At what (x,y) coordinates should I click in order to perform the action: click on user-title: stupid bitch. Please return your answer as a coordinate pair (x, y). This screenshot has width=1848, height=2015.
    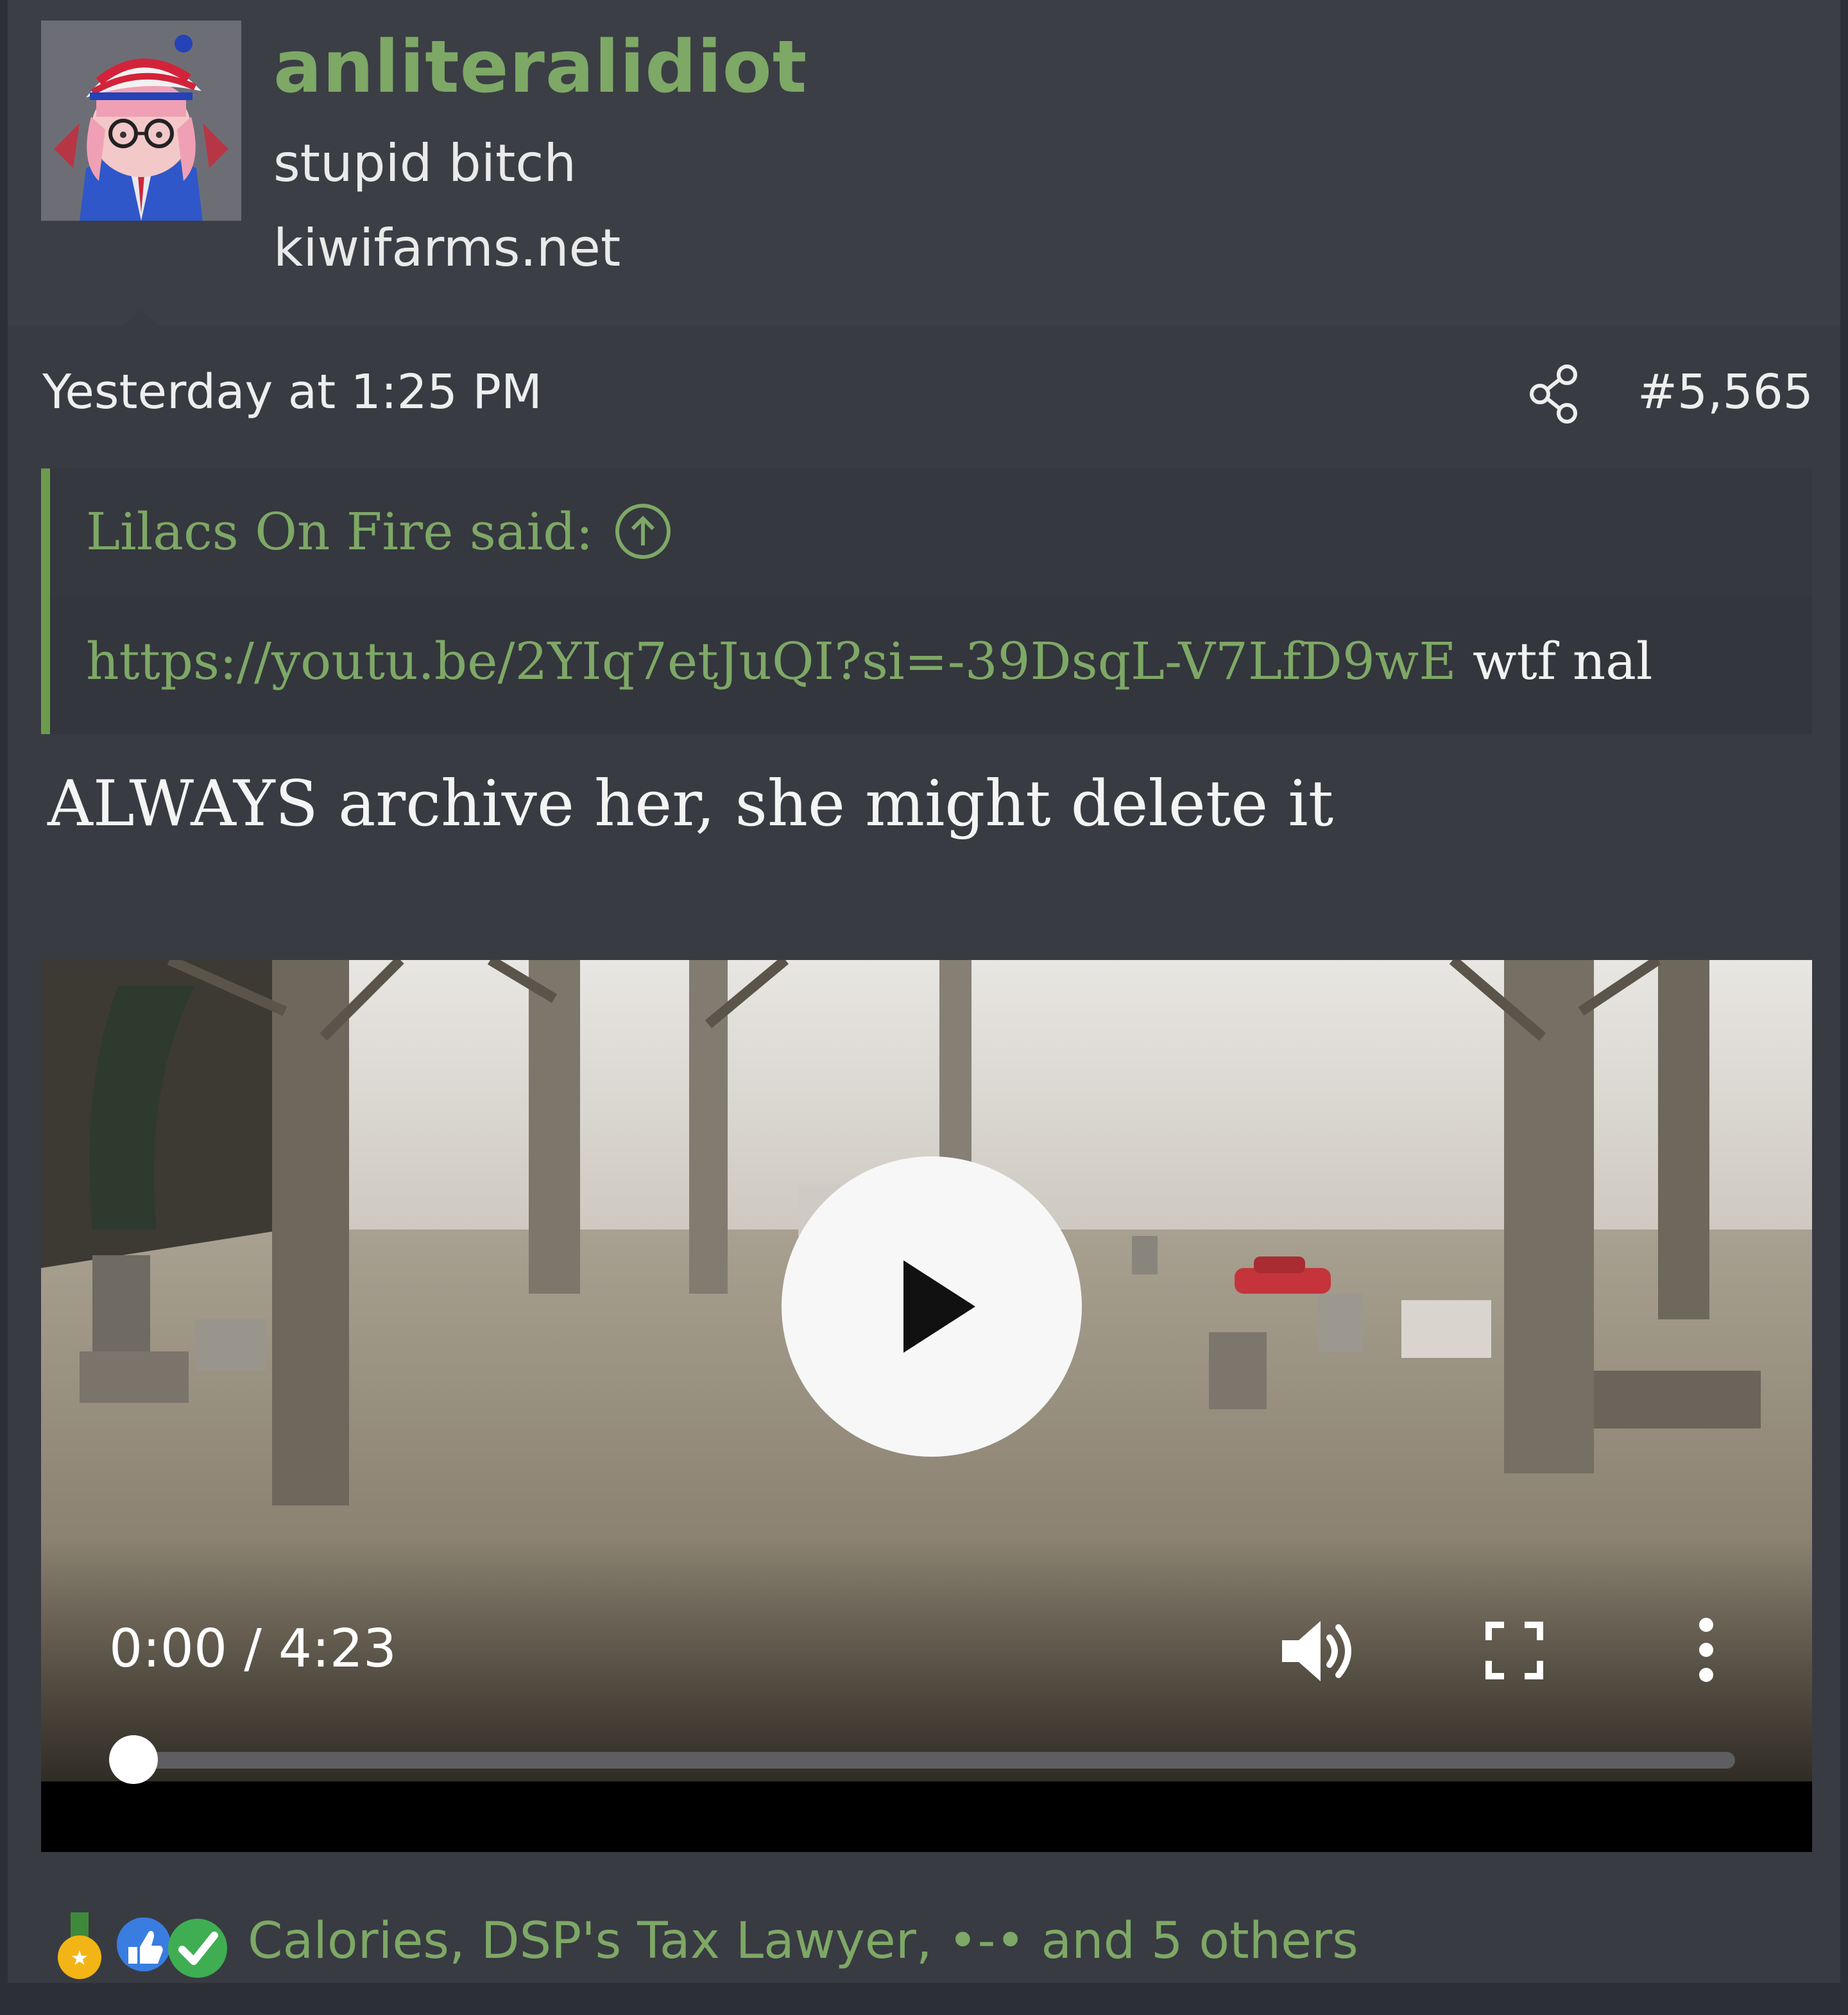
    Looking at the image, I should click on (425, 163).